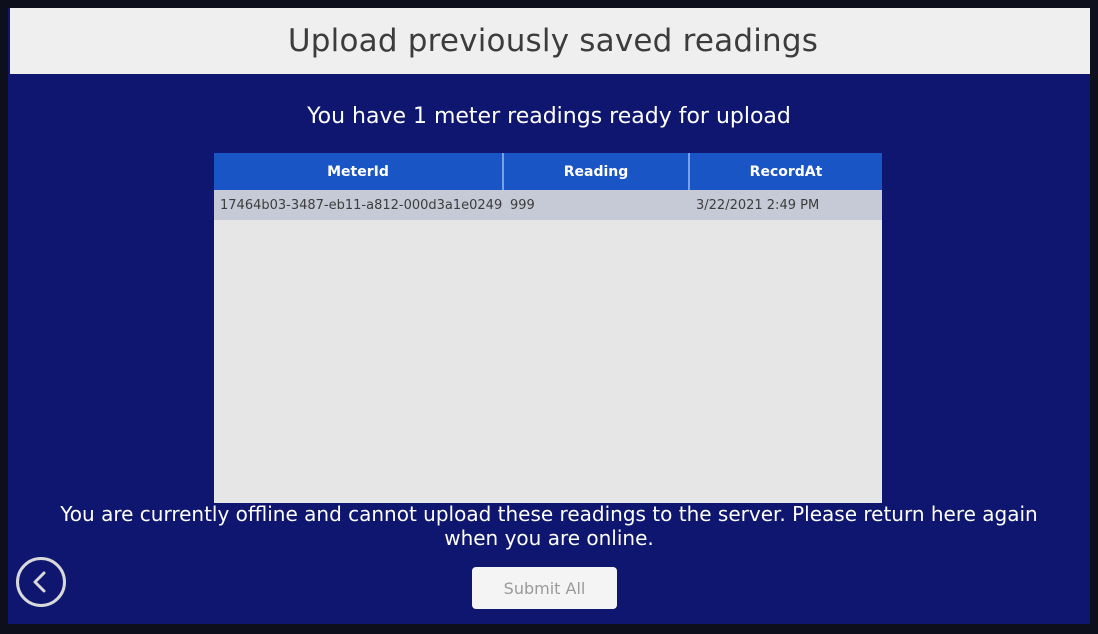 The width and height of the screenshot is (1098, 634). Describe the element at coordinates (359, 171) in the screenshot. I see `column-header-meterid: MeterId` at that location.